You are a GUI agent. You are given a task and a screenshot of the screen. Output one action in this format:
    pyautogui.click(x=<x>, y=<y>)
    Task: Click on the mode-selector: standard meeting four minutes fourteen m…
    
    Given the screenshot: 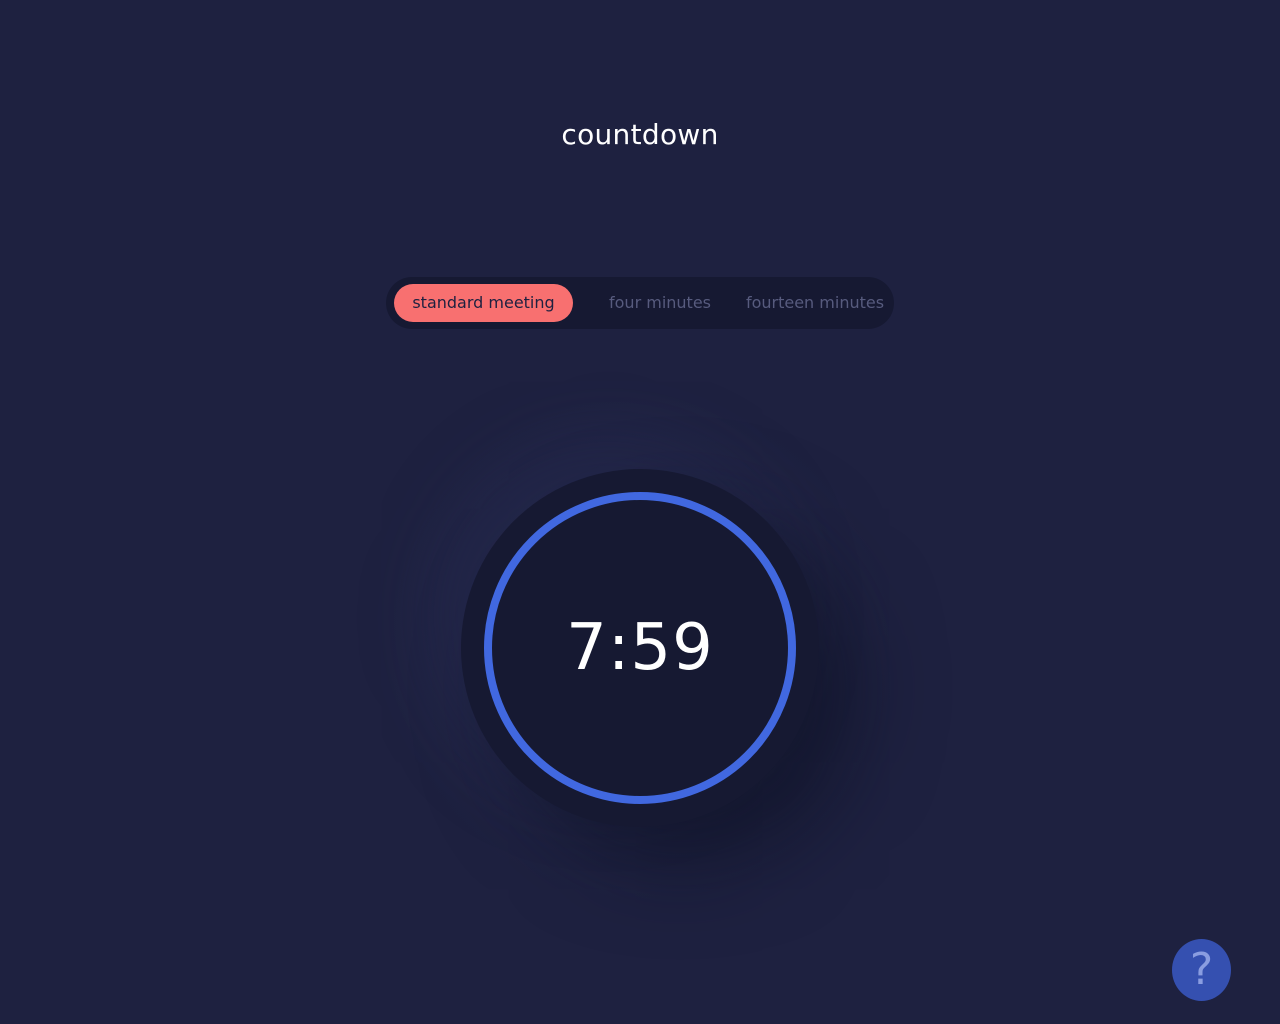 What is the action you would take?
    pyautogui.click(x=640, y=303)
    